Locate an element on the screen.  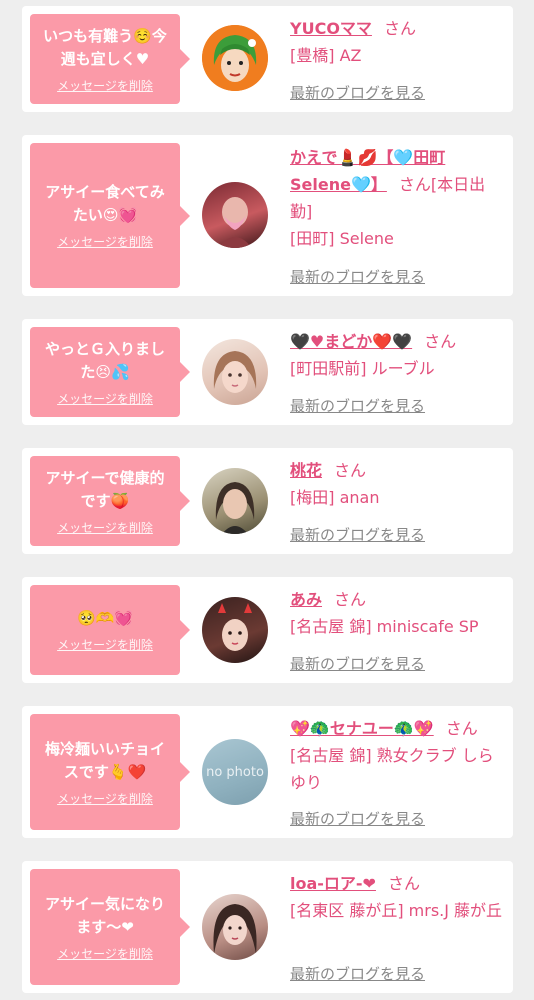
sender-name-link: 💖🦚セナユー🦚💖 is located at coordinates (362, 728).